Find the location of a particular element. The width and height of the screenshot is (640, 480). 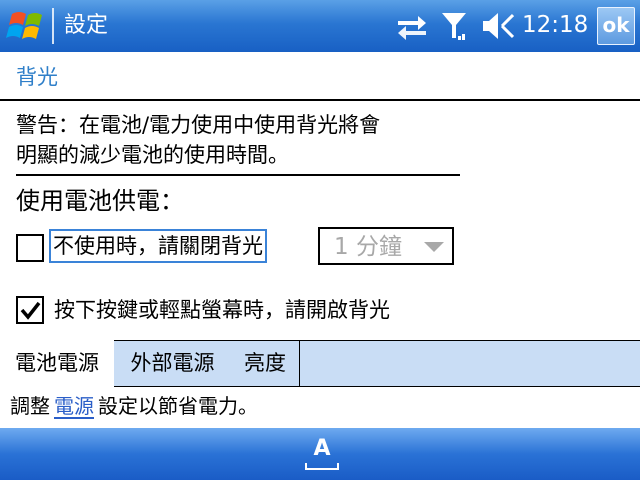

checkmark-icon is located at coordinates (30, 310).